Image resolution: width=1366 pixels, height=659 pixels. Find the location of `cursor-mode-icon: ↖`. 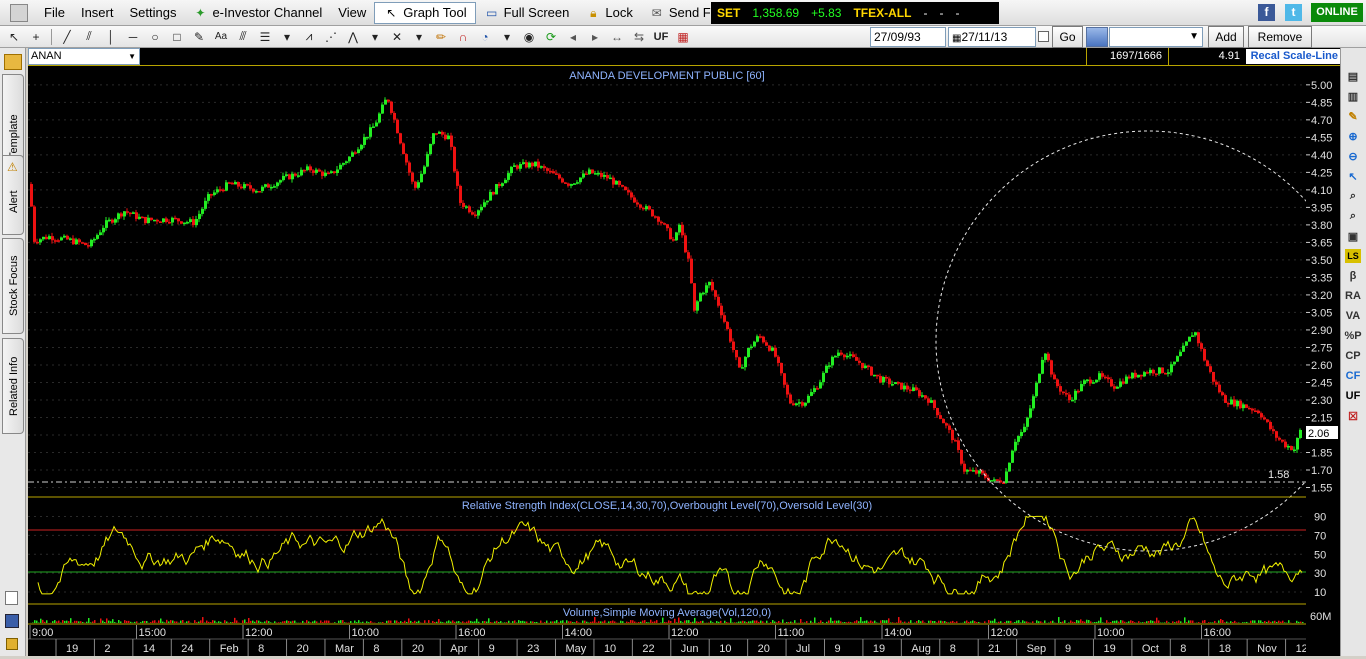

cursor-mode-icon: ↖ is located at coordinates (1353, 176).